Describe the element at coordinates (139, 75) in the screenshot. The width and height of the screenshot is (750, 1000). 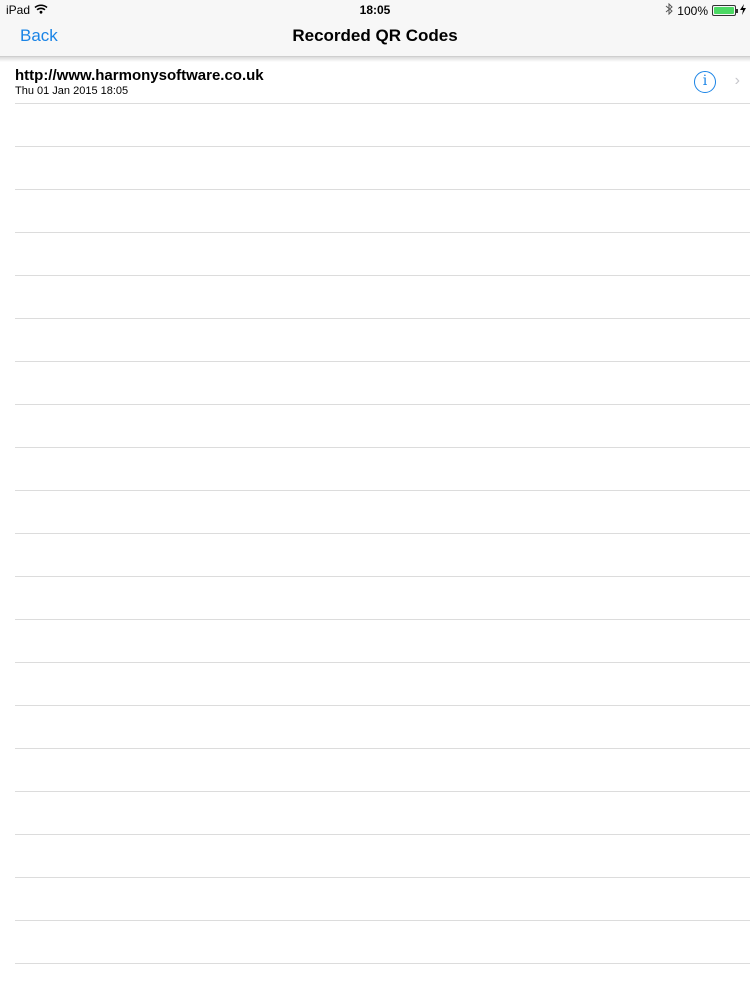
I see `list-item-title: http://www.harmonysoftware.co.uk` at that location.